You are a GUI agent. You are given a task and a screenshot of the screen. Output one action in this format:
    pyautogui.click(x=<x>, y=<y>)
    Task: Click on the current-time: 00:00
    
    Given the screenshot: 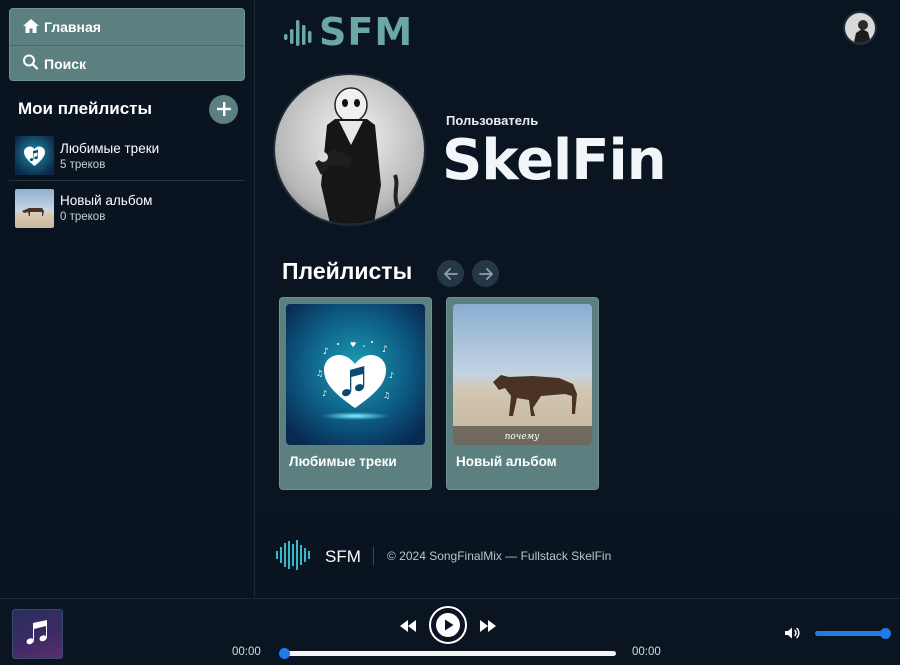 What is the action you would take?
    pyautogui.click(x=246, y=652)
    